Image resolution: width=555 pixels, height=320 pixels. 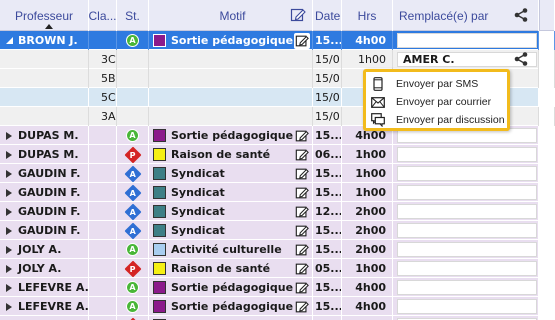 I want to click on row-heures: 2h00, so click(x=367, y=249).